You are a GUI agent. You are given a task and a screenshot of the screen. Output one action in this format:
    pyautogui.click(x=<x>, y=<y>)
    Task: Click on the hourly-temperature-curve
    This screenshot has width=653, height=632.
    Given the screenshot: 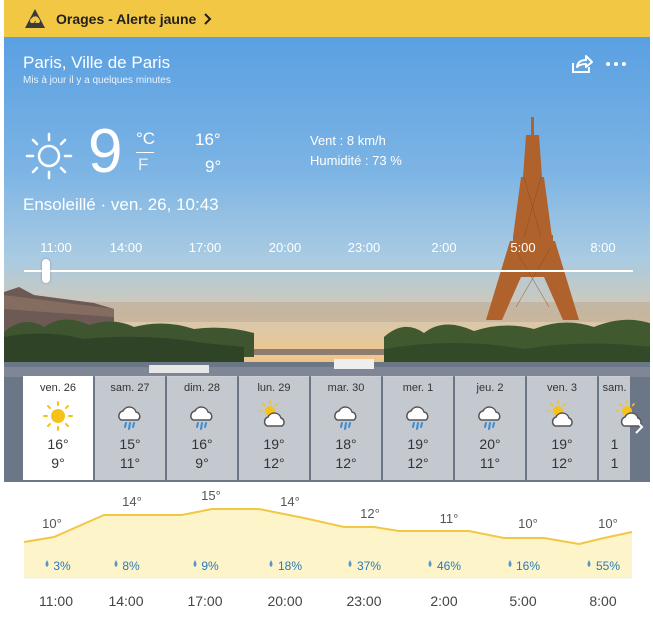 What is the action you would take?
    pyautogui.click(x=328, y=543)
    